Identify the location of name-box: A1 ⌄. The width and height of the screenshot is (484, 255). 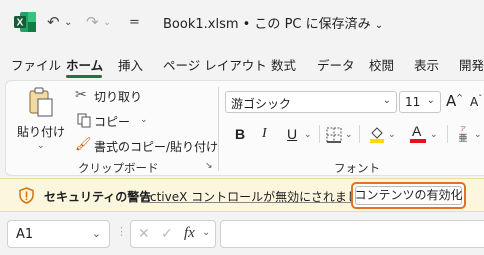
(58, 234).